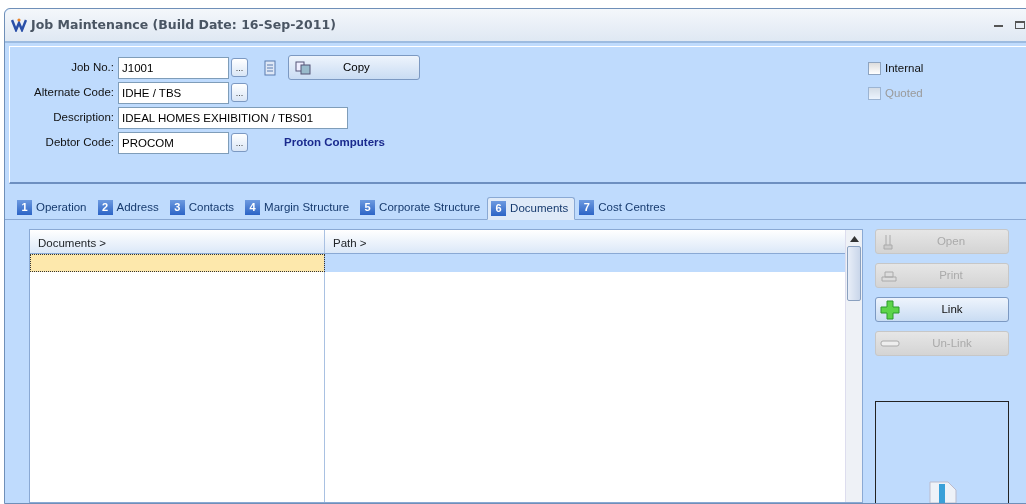  Describe the element at coordinates (53, 207) in the screenshot. I see `tab: 1 Operation` at that location.